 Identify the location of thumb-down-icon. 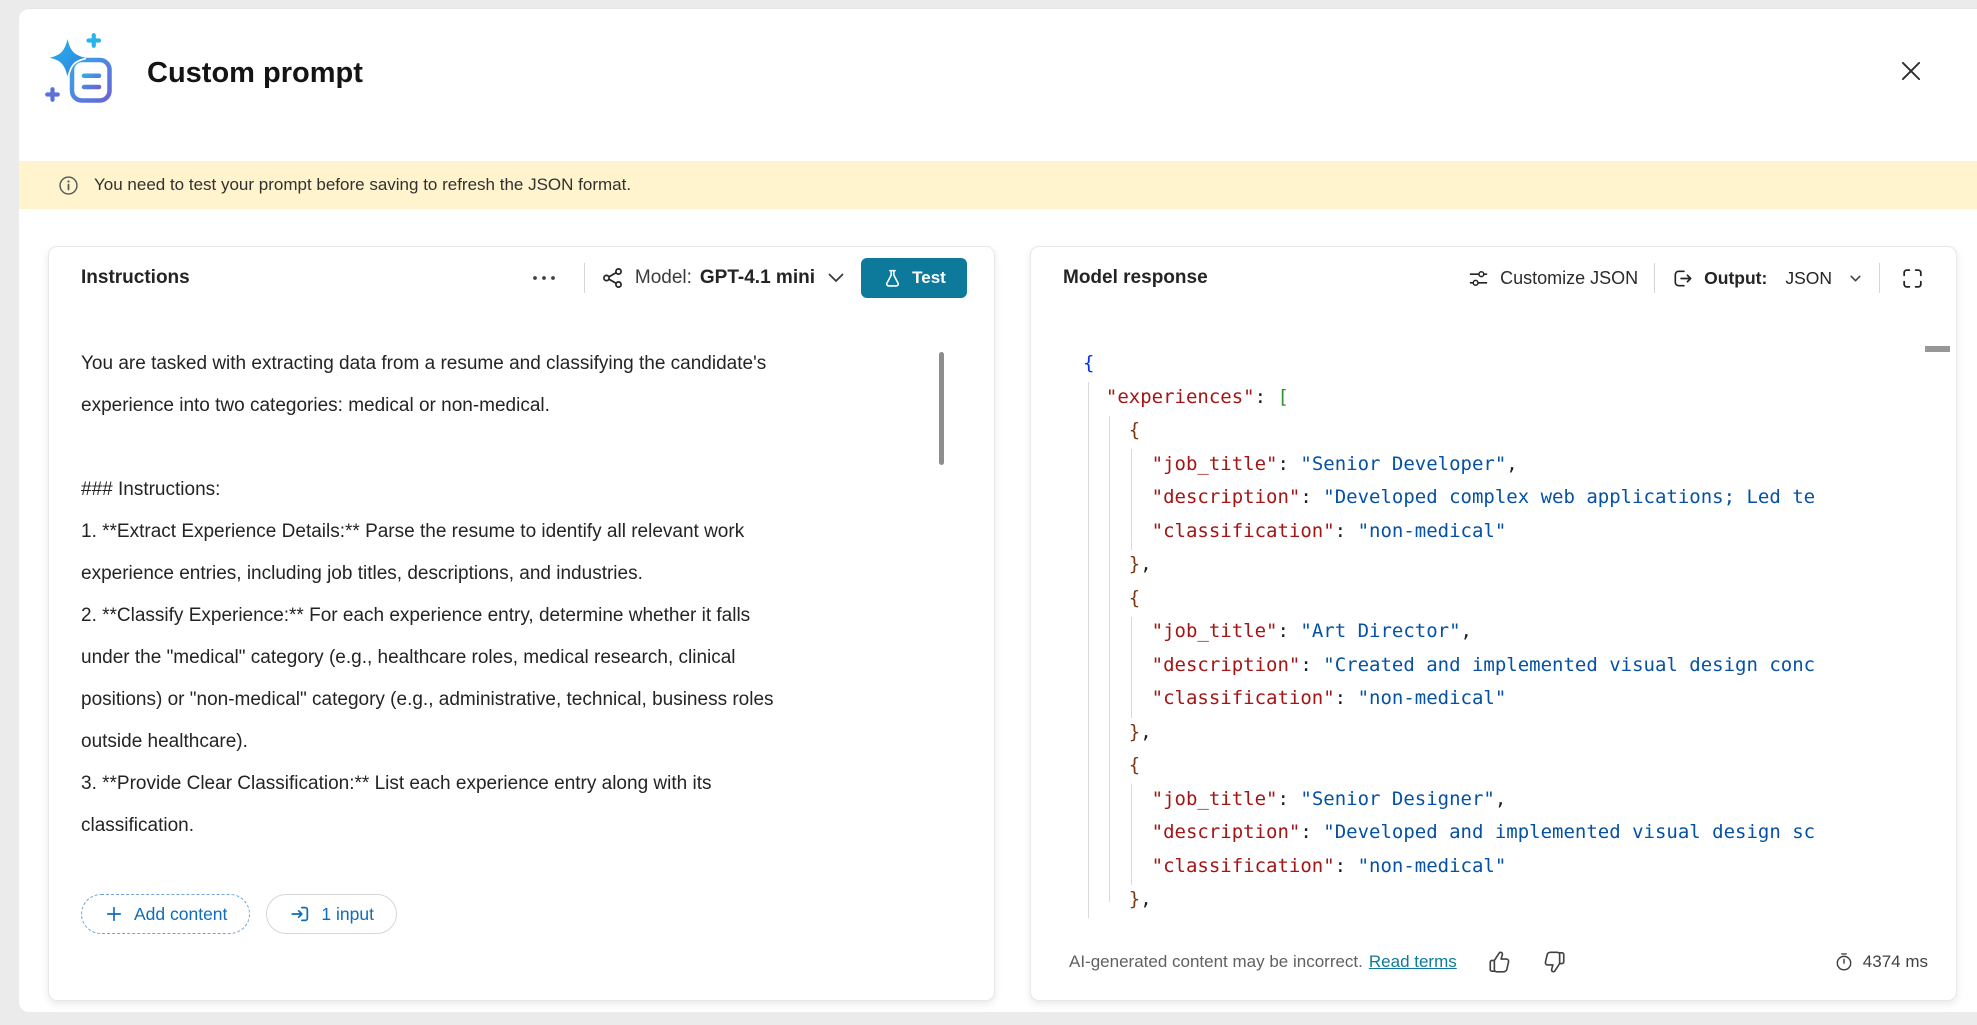
(1554, 962).